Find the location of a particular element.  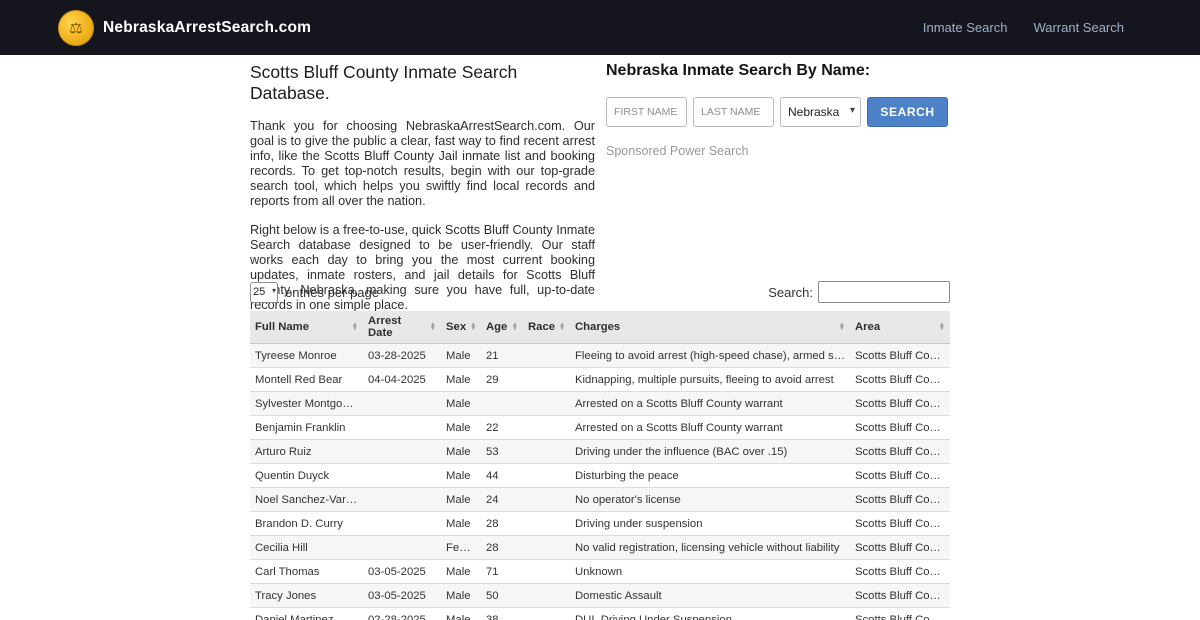

cell-name: Tyreese Monroe is located at coordinates (306, 355).